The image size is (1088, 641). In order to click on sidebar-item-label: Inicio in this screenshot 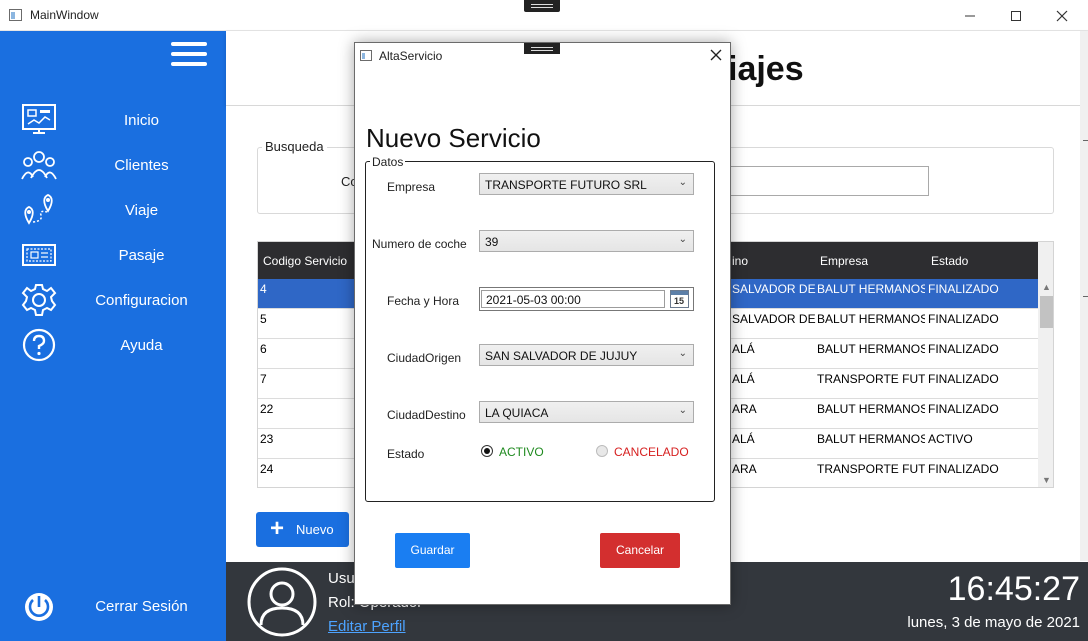, I will do `click(141, 120)`.